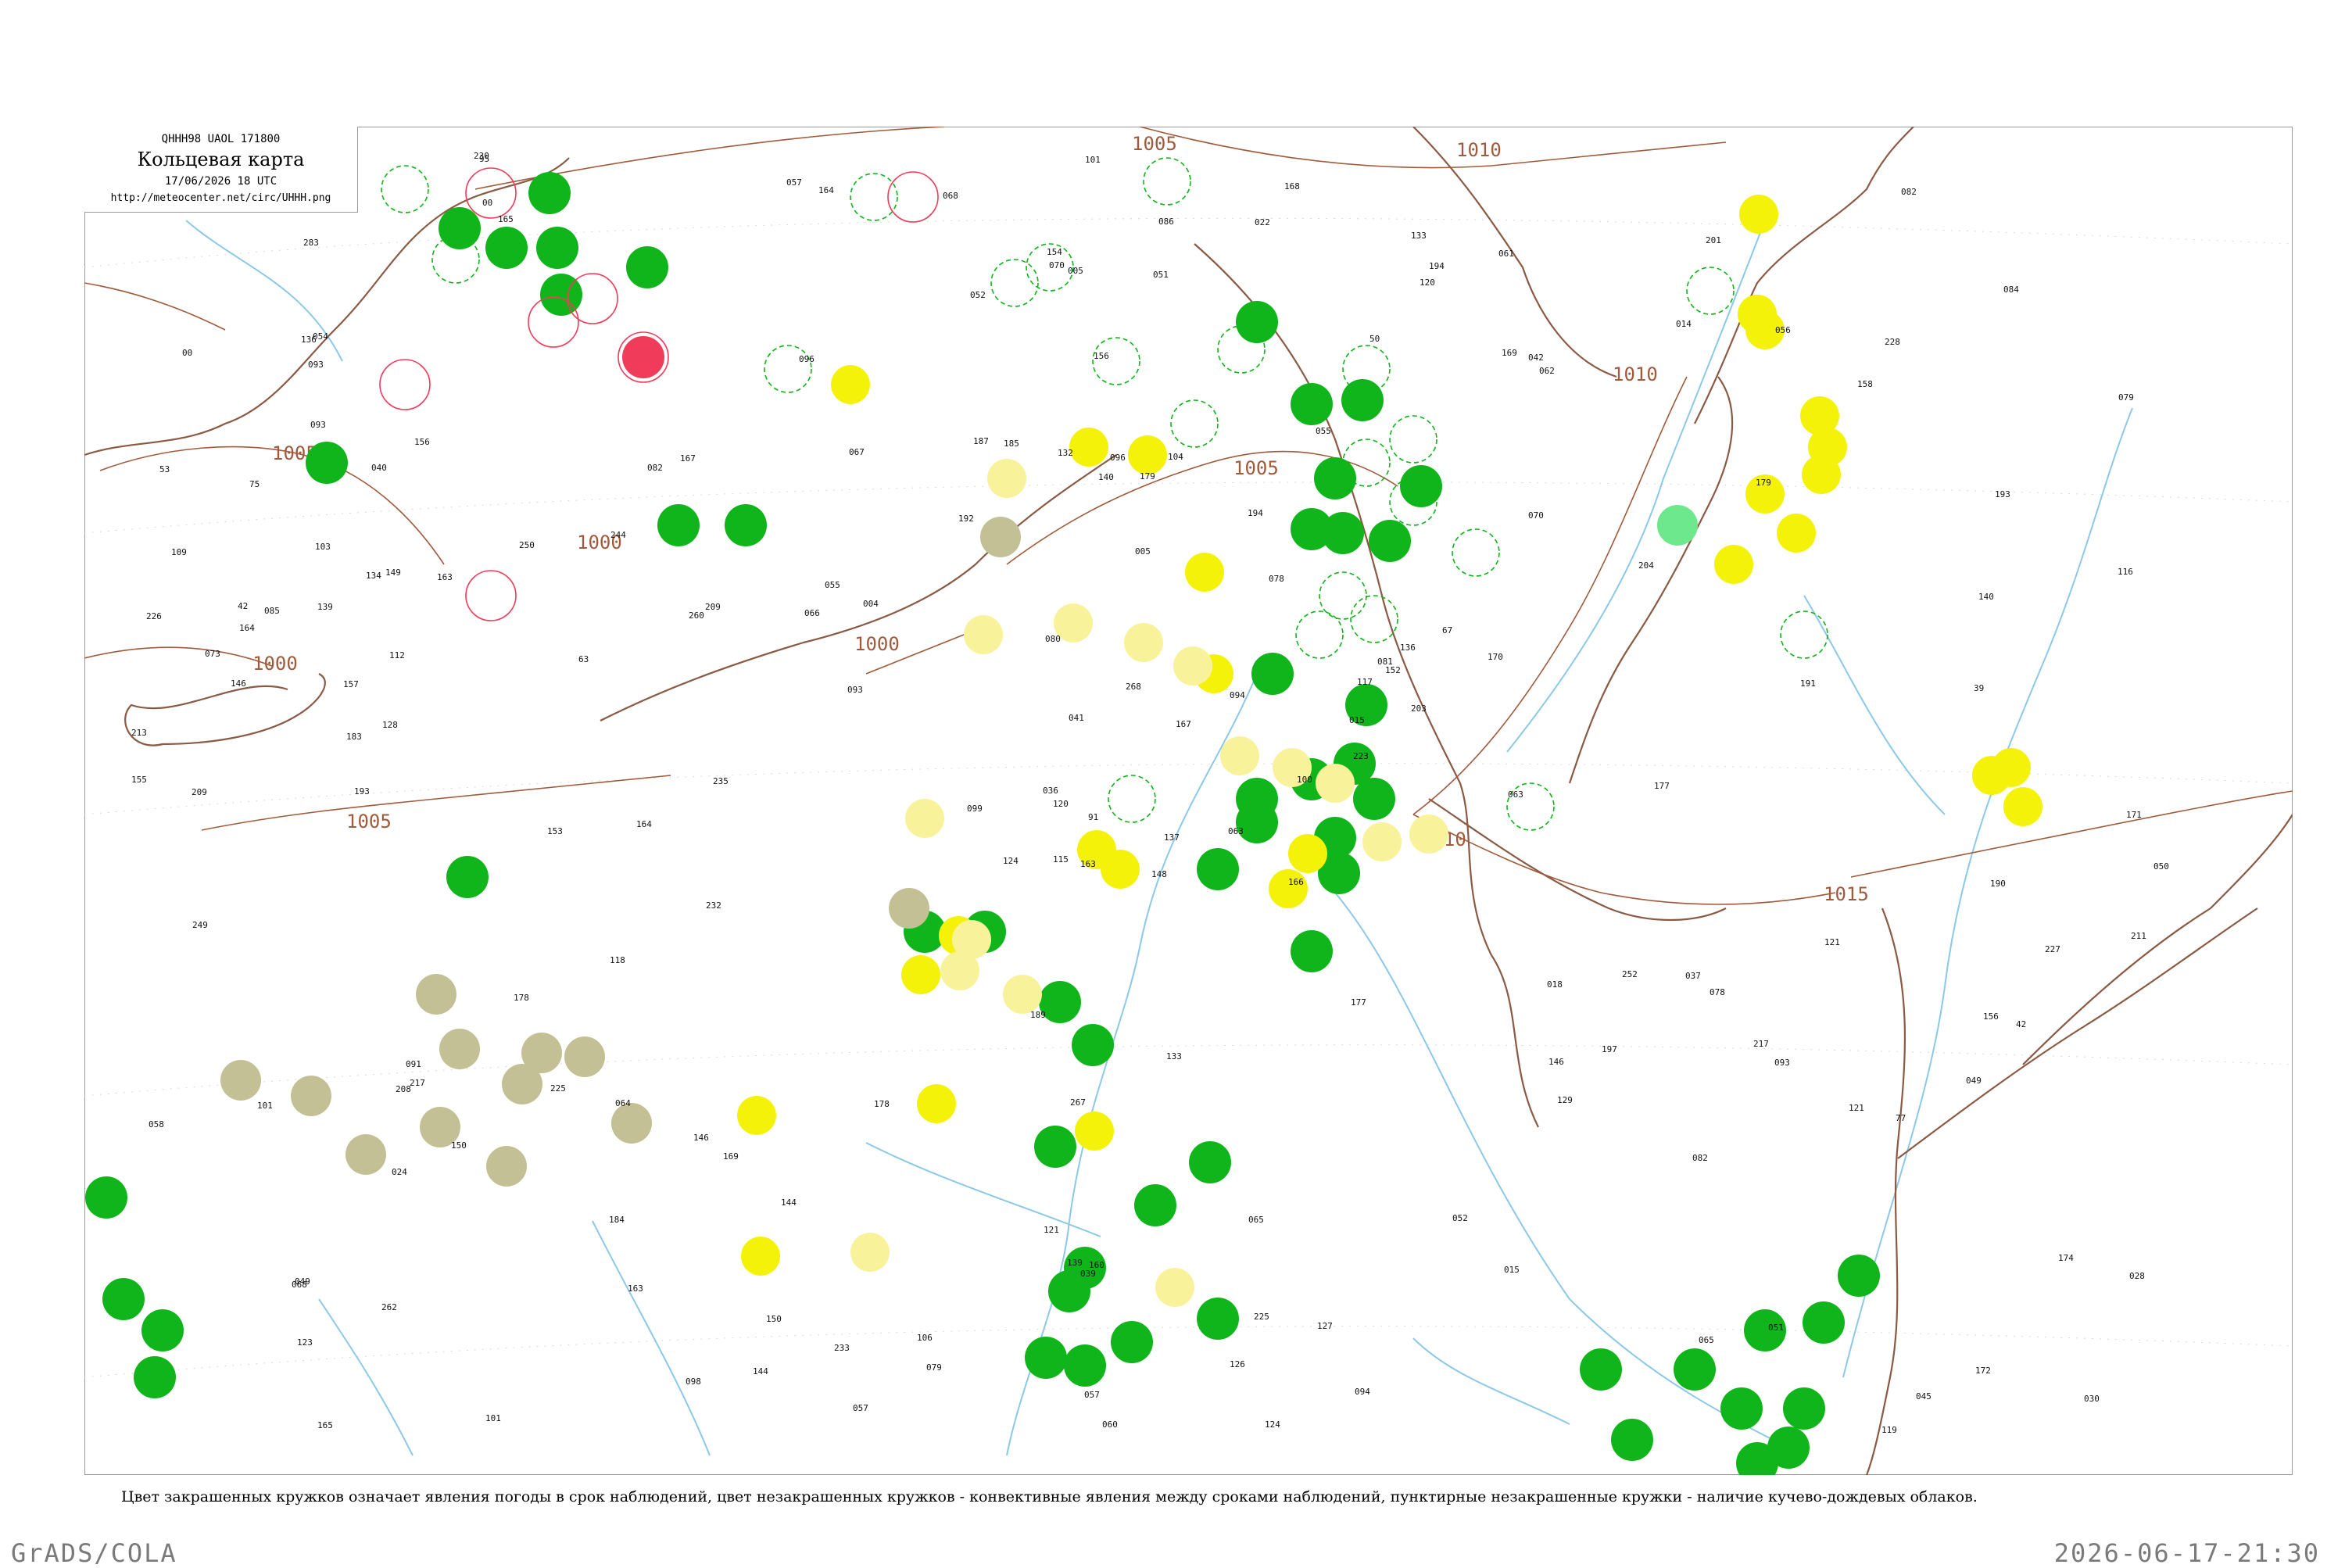 The width and height of the screenshot is (2345, 1568). I want to click on station-value: 190, so click(1998, 884).